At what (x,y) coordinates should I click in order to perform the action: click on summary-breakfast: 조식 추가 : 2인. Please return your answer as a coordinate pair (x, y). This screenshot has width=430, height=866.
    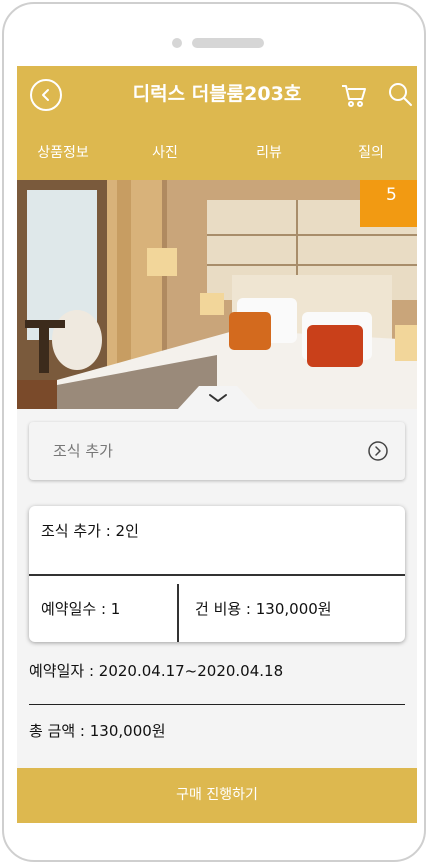
    Looking at the image, I should click on (90, 531).